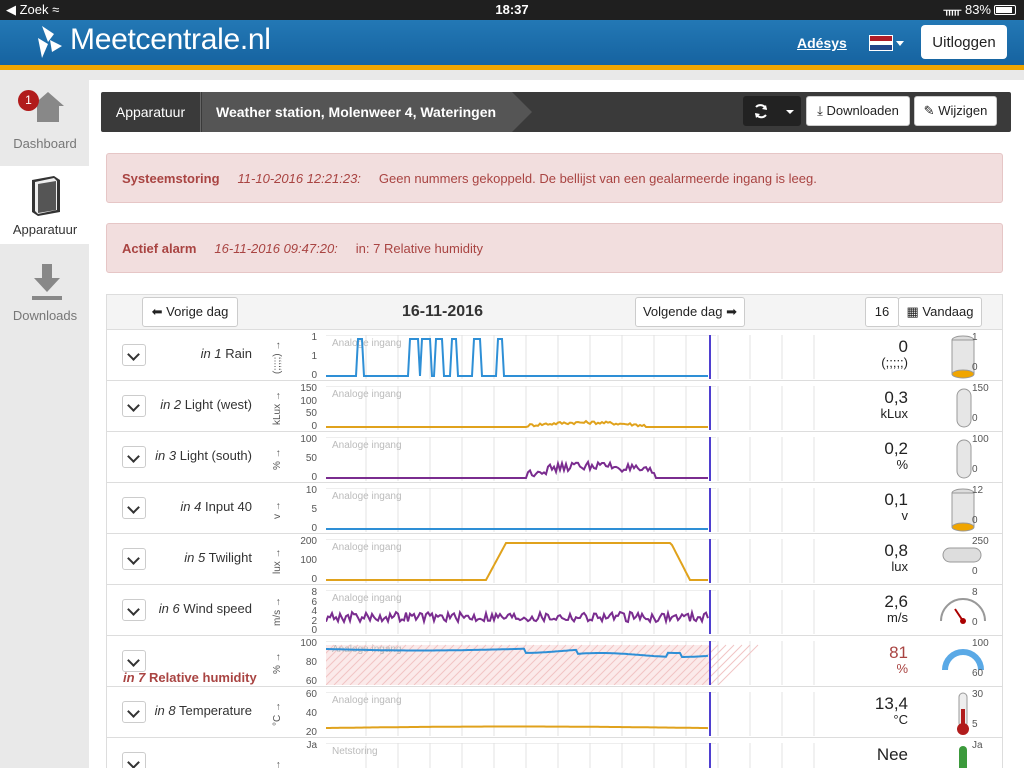 The height and width of the screenshot is (768, 1024). What do you see at coordinates (980, 643) in the screenshot?
I see `gauge-max-label: 100` at bounding box center [980, 643].